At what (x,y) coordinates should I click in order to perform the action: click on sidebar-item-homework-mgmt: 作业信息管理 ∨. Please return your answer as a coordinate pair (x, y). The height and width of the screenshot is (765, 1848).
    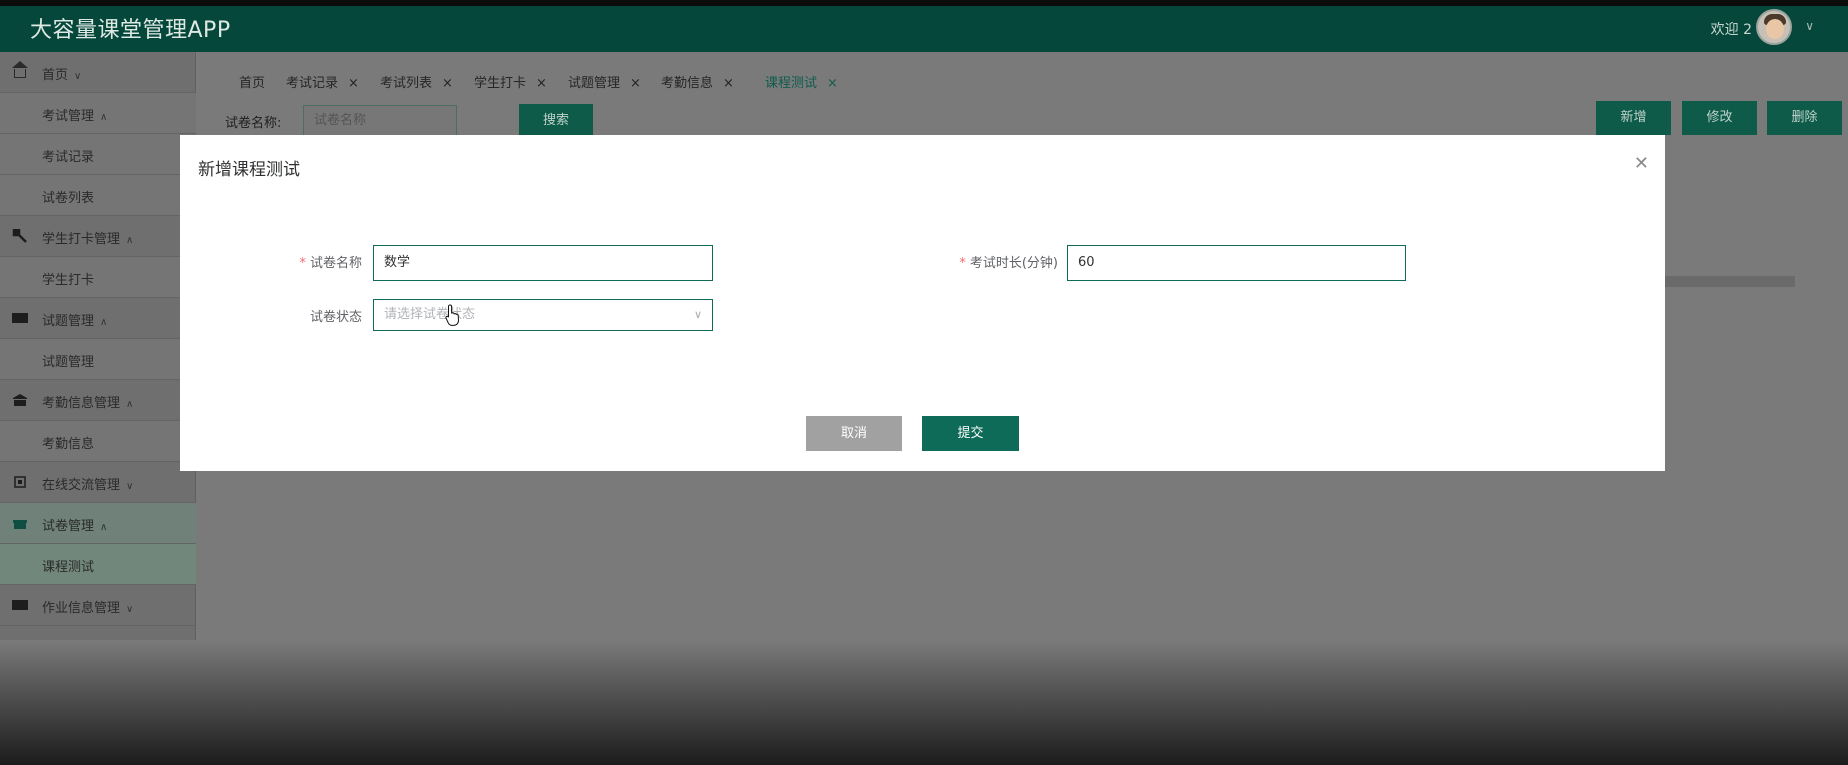
    Looking at the image, I should click on (98, 605).